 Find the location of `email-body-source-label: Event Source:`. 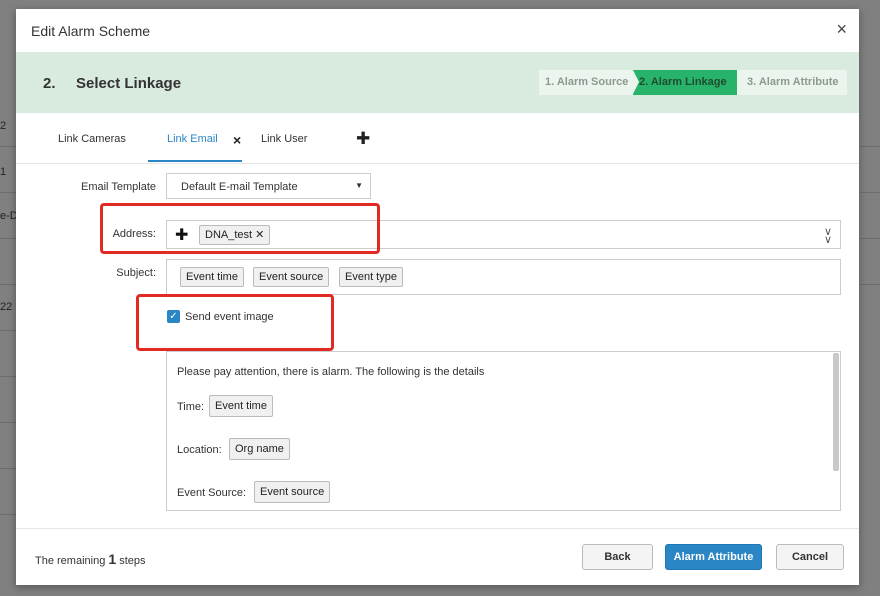

email-body-source-label: Event Source: is located at coordinates (212, 493).